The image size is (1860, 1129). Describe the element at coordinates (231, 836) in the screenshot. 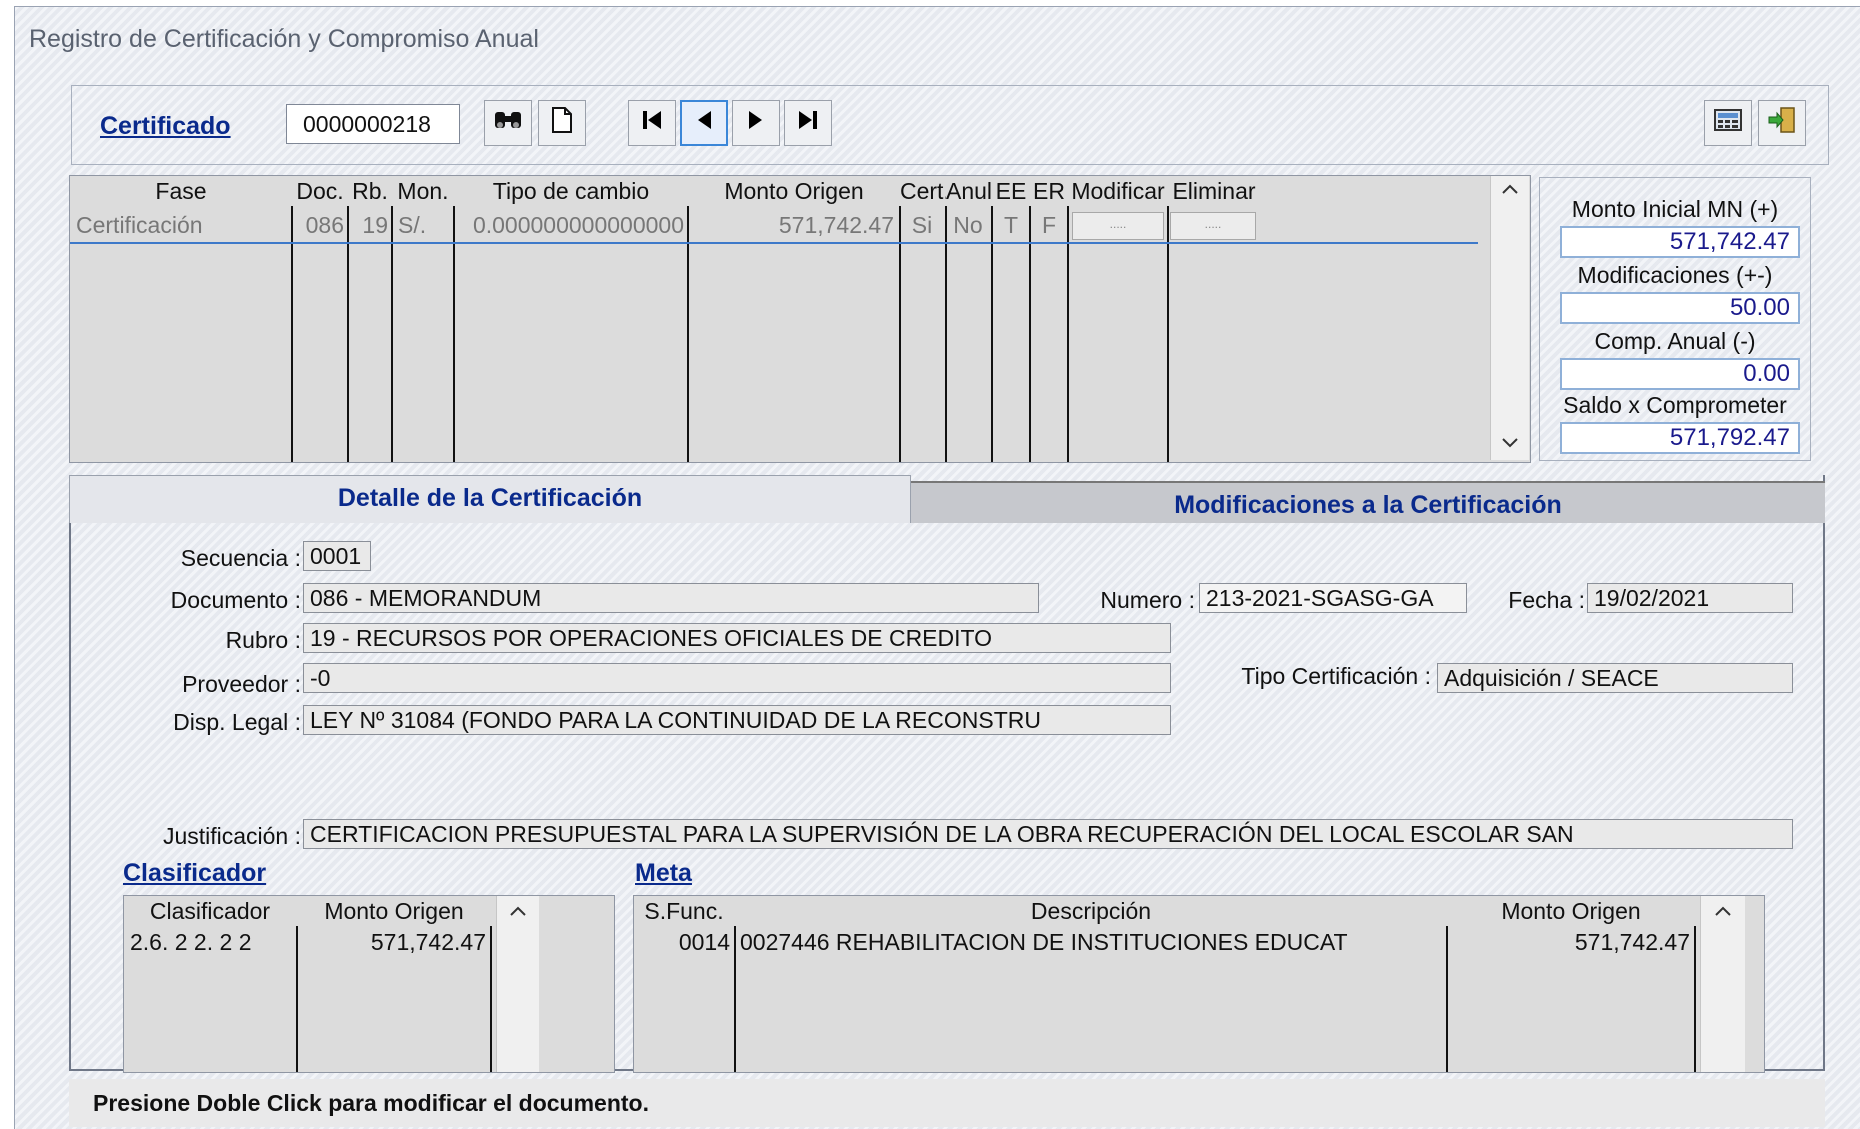

I see `justificacion-label: Justificación :` at that location.